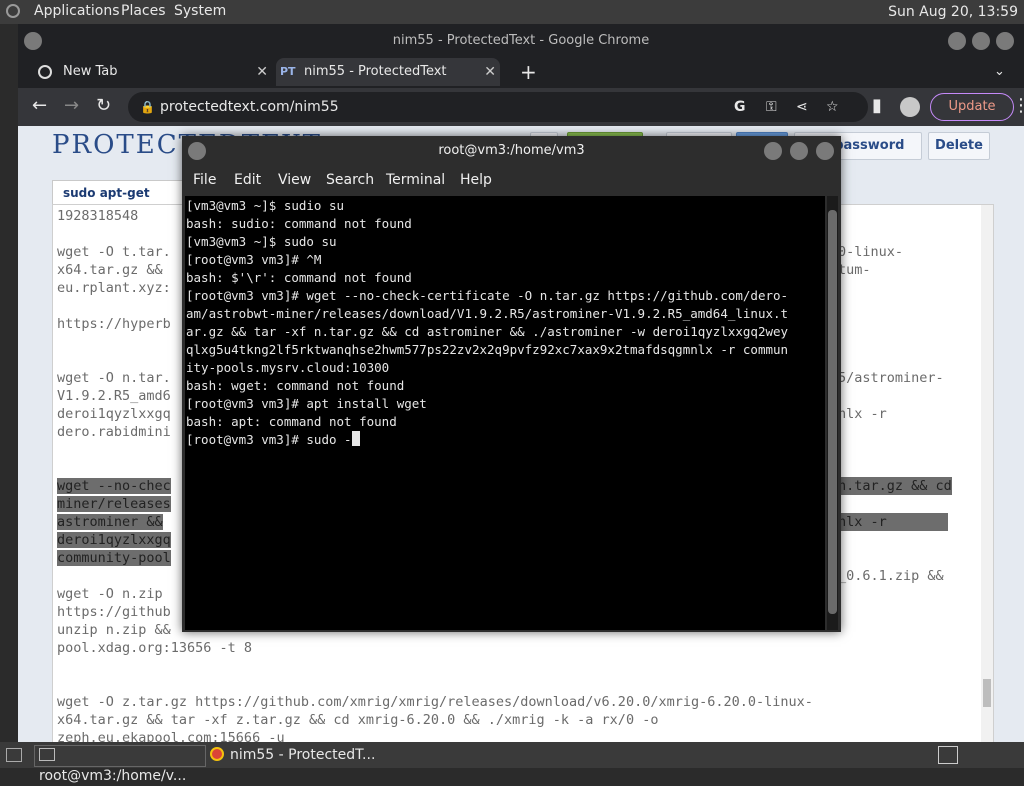 This screenshot has width=1024, height=786. Describe the element at coordinates (802, 107) in the screenshot. I see `share-icon: ⋖` at that location.